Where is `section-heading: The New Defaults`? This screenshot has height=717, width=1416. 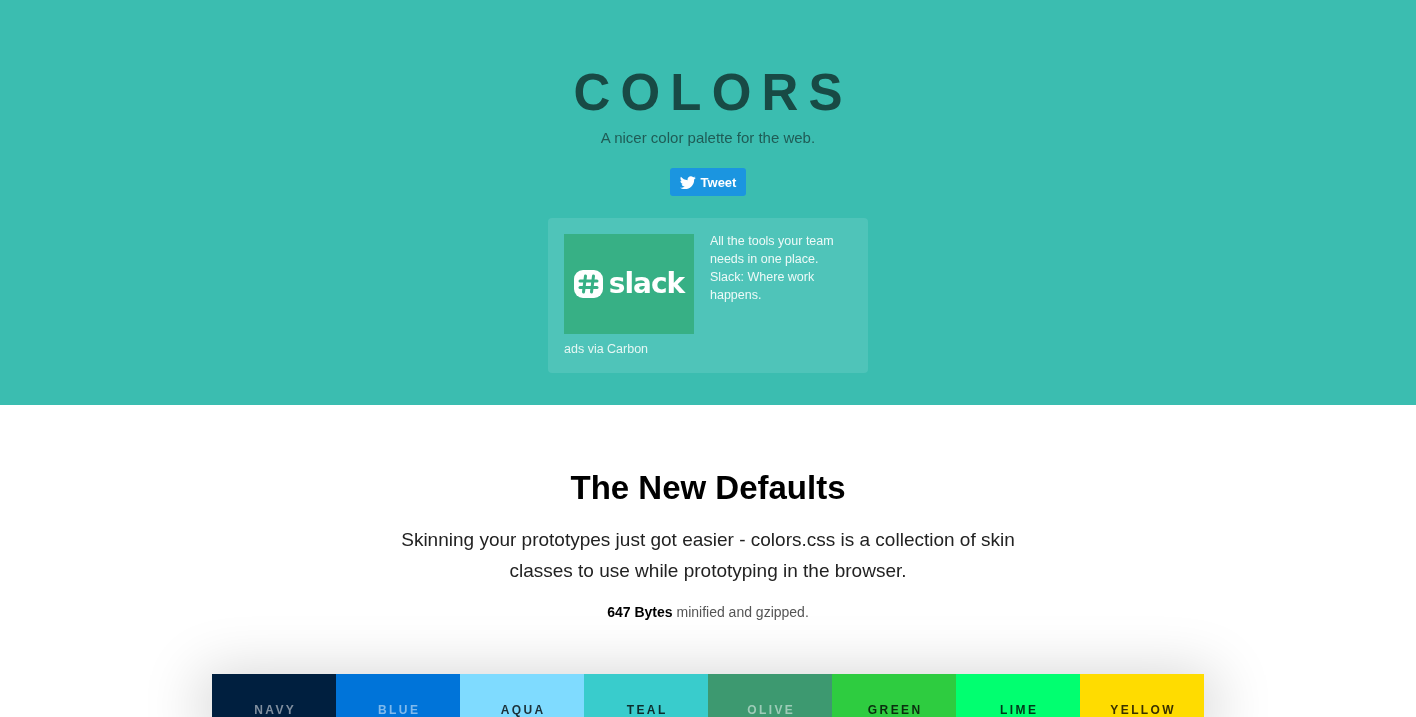 section-heading: The New Defaults is located at coordinates (708, 488).